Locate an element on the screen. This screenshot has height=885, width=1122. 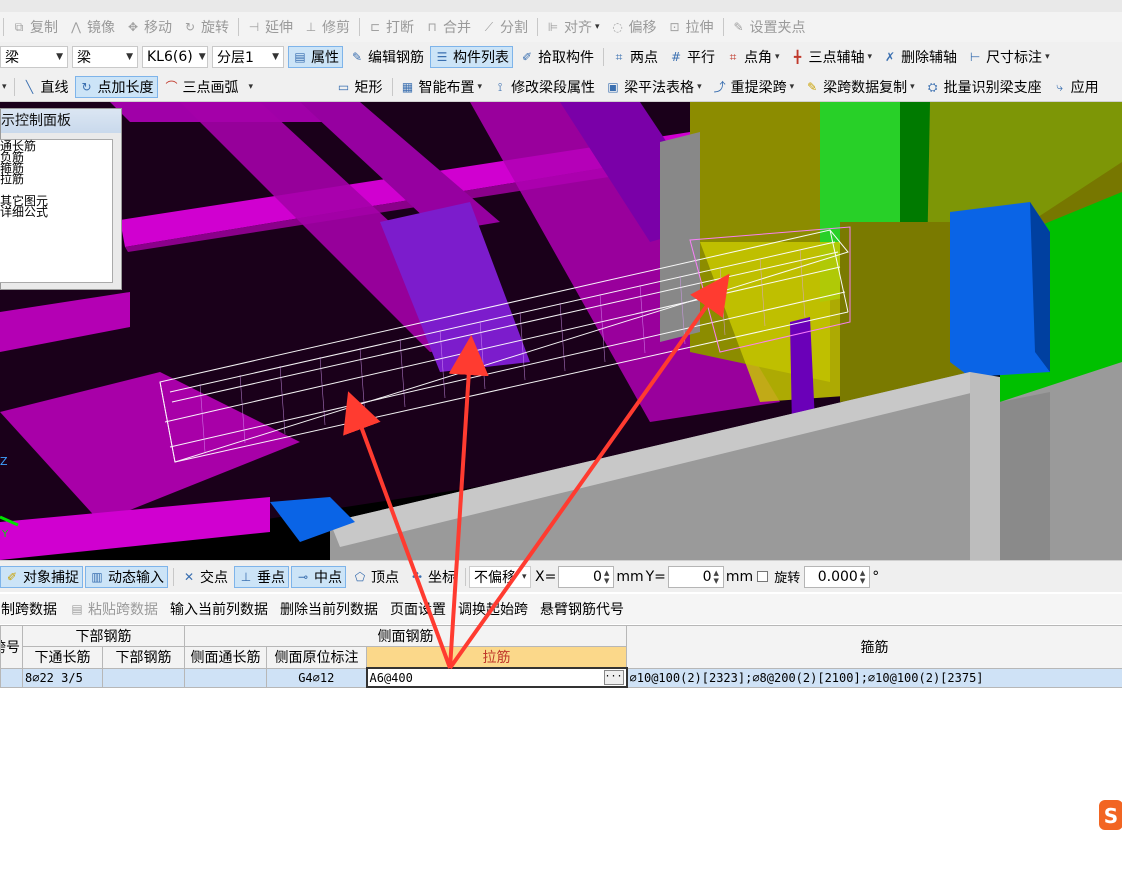
logo-s-icon: S is located at coordinates (1111, 816).